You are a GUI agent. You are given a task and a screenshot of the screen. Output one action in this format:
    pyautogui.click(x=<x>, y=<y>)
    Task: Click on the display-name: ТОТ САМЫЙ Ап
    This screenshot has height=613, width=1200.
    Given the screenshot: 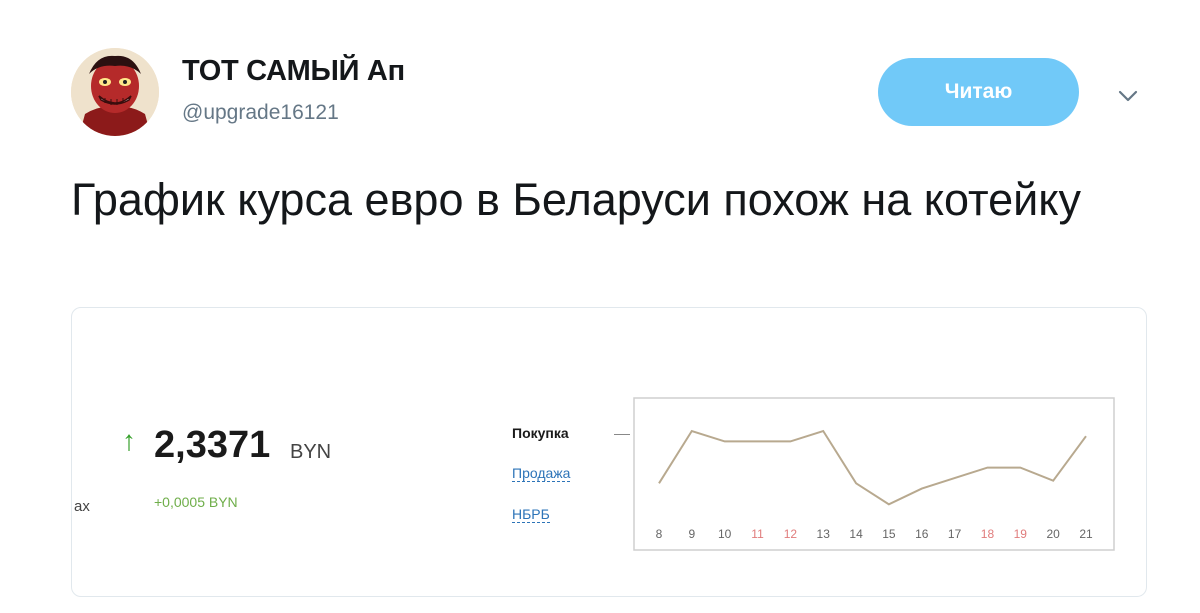 What is the action you would take?
    pyautogui.click(x=293, y=71)
    